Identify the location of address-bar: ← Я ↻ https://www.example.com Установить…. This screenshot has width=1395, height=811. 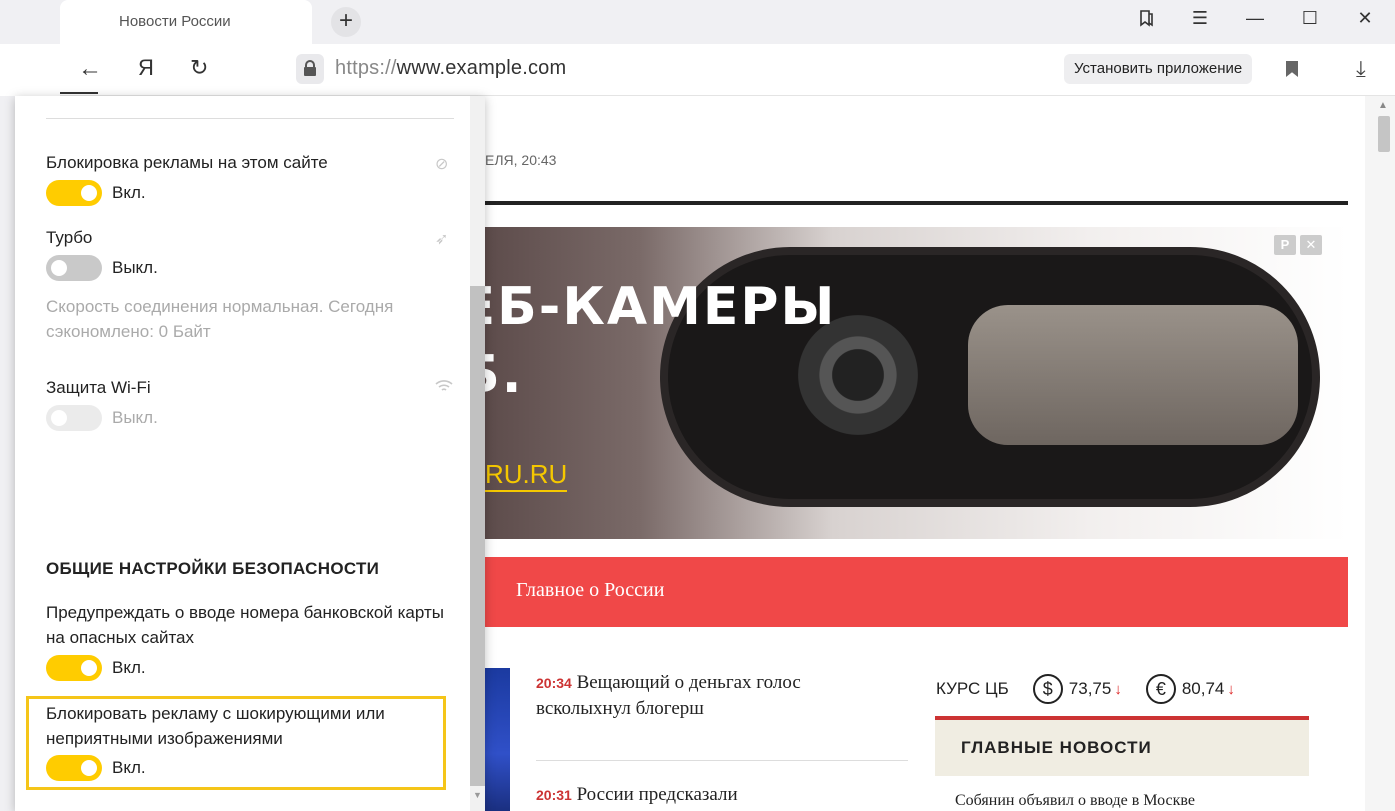
(727, 70).